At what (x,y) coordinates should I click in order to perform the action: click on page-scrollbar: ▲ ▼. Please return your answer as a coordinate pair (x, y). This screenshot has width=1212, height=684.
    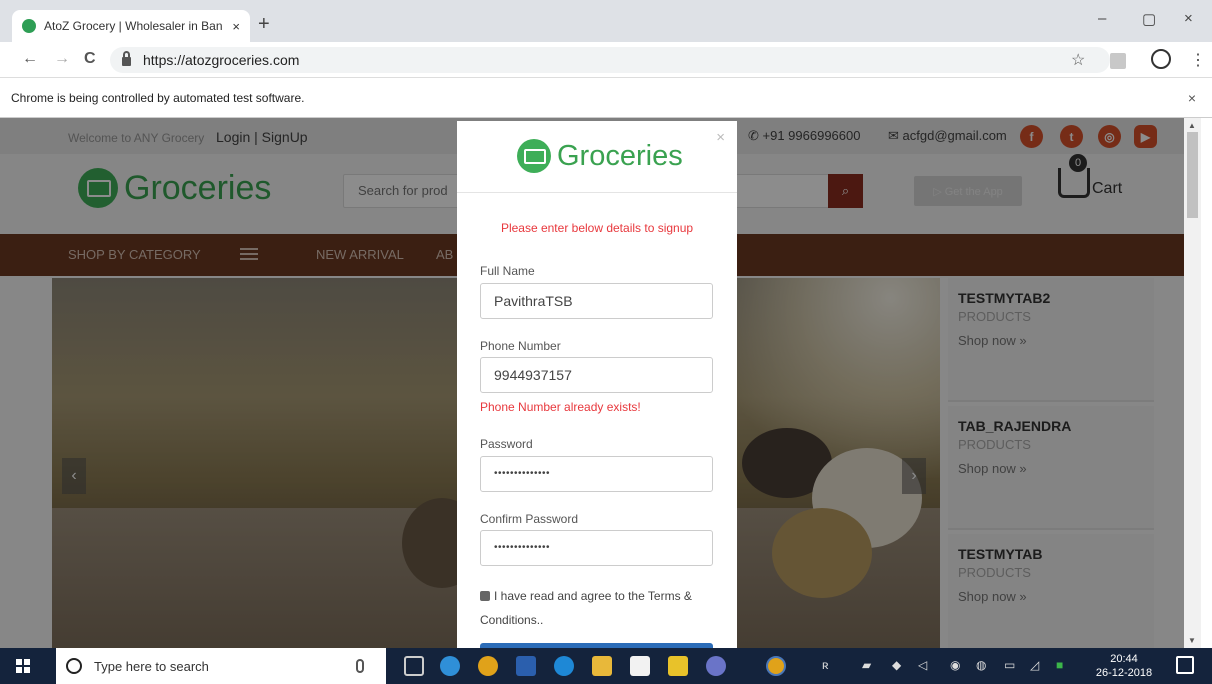
    Looking at the image, I should click on (1192, 383).